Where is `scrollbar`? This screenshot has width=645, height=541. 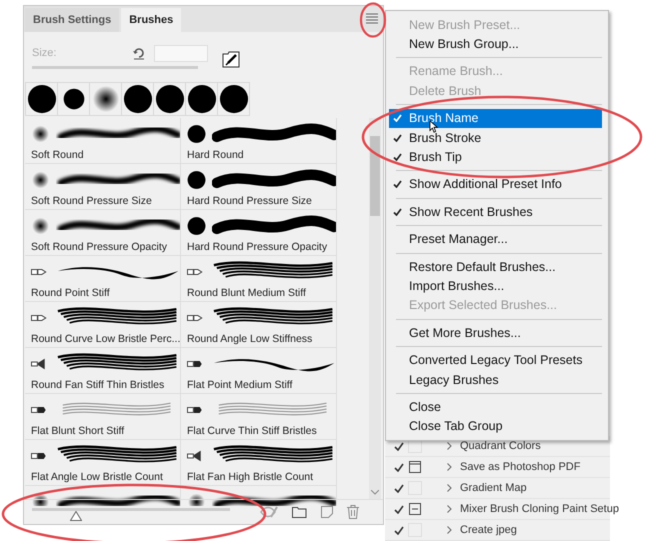
scrollbar is located at coordinates (375, 308).